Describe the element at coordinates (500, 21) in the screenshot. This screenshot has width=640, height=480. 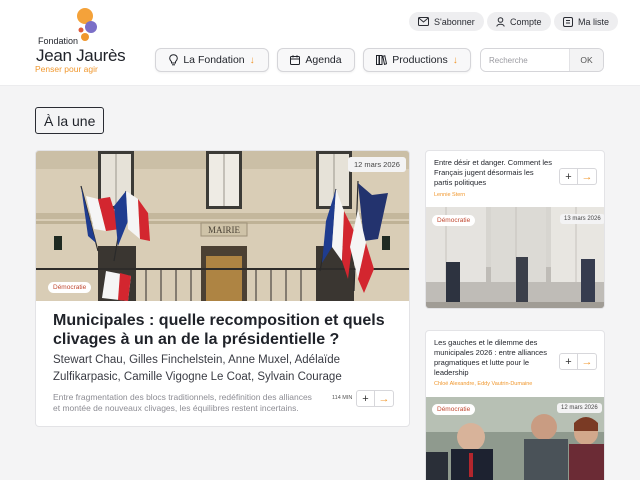
I see `user-icon` at that location.